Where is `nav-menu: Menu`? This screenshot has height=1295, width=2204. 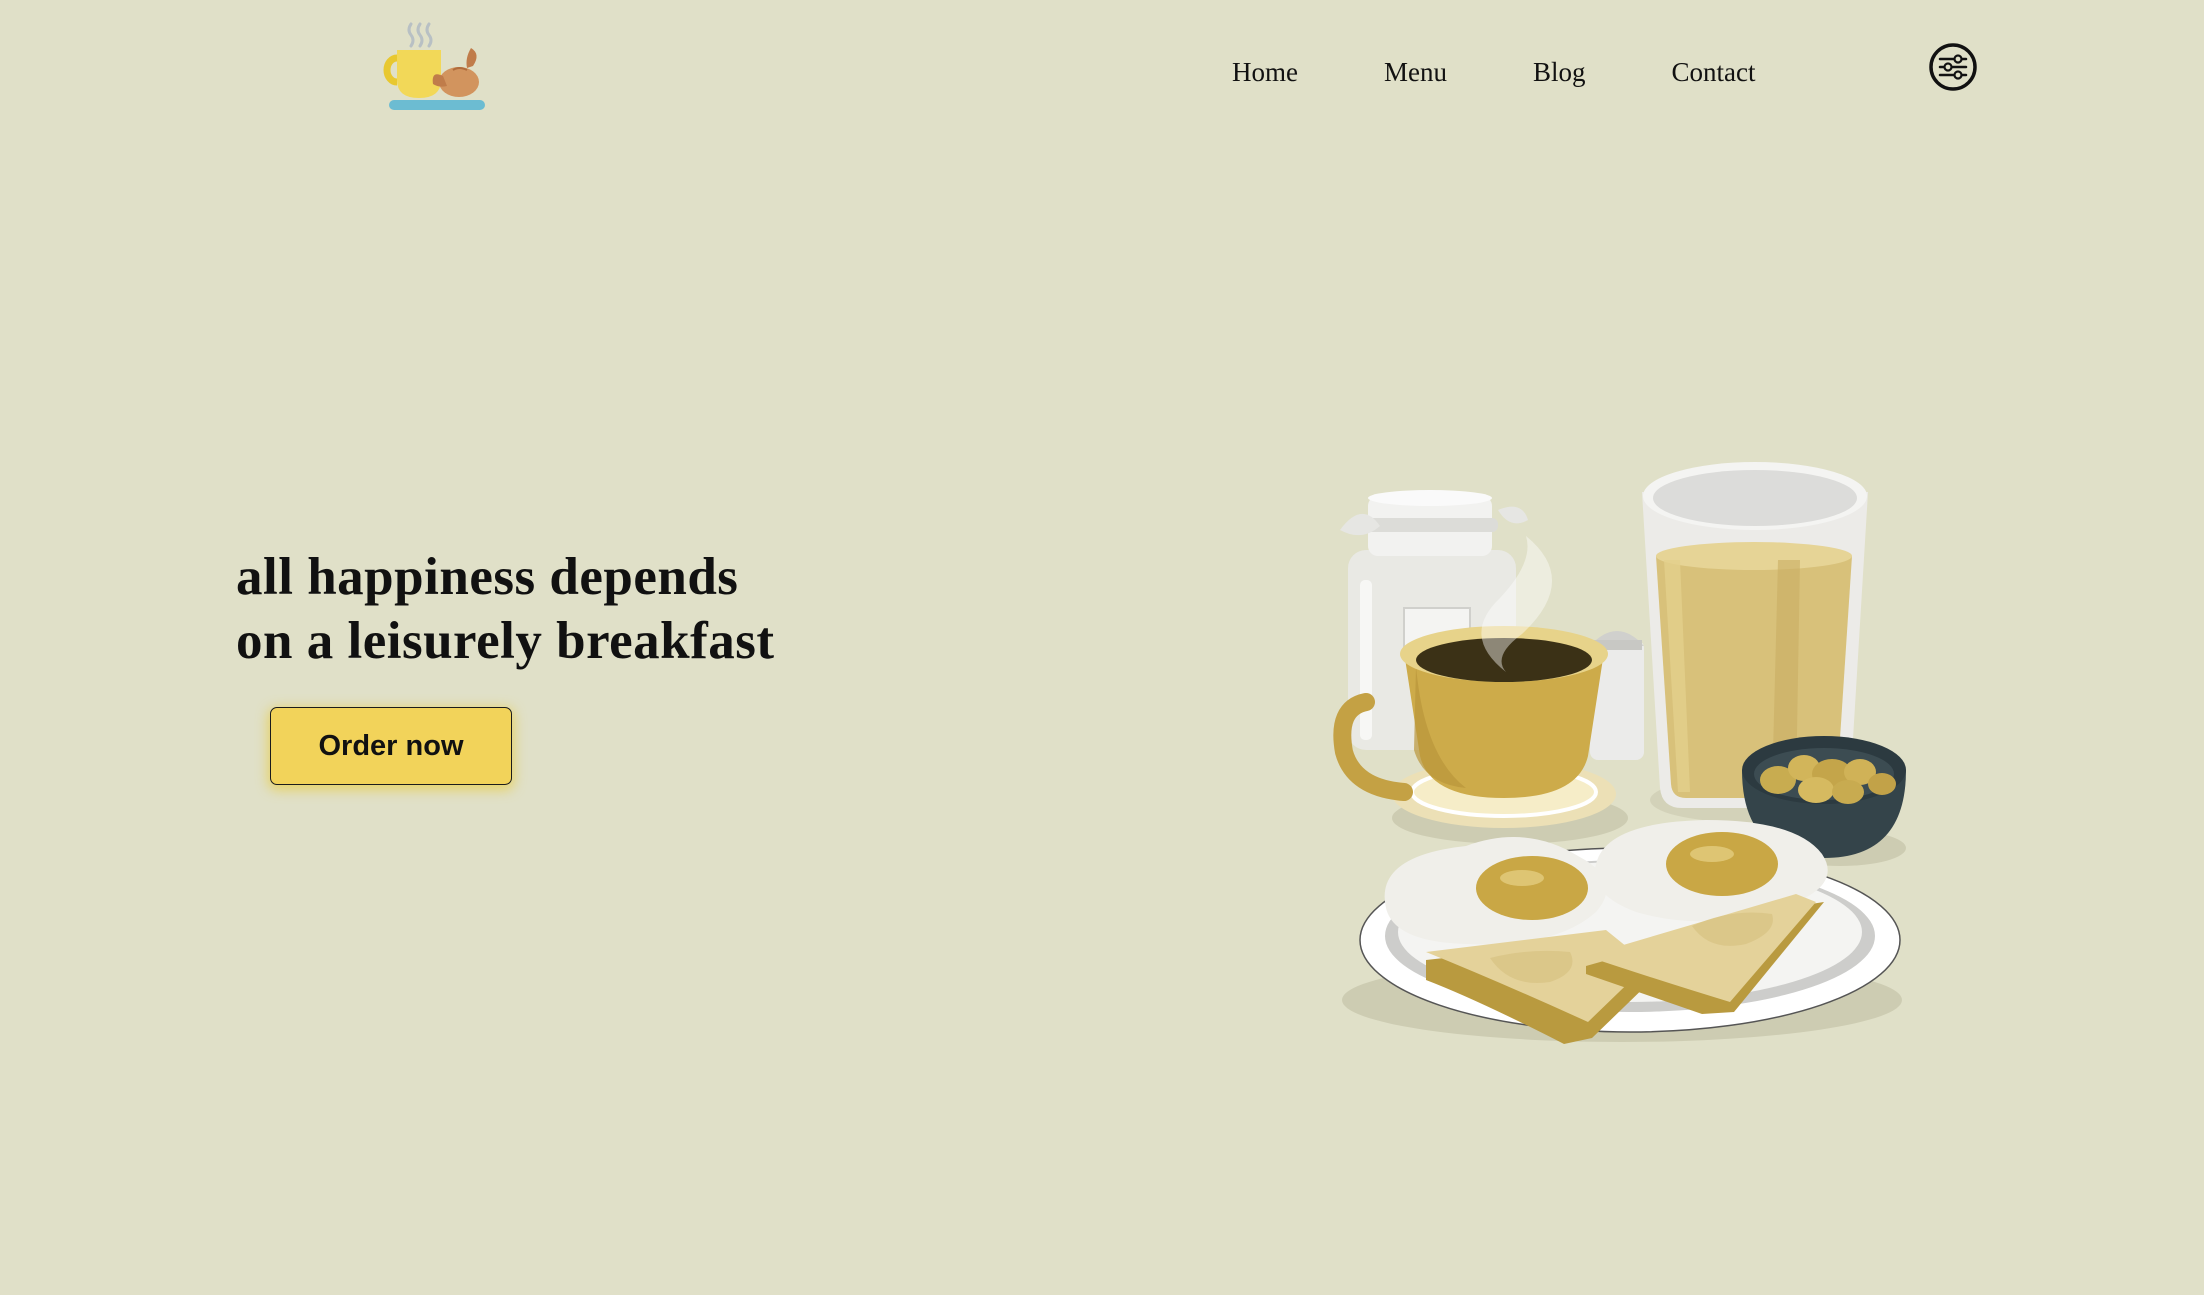 nav-menu: Menu is located at coordinates (1415, 72).